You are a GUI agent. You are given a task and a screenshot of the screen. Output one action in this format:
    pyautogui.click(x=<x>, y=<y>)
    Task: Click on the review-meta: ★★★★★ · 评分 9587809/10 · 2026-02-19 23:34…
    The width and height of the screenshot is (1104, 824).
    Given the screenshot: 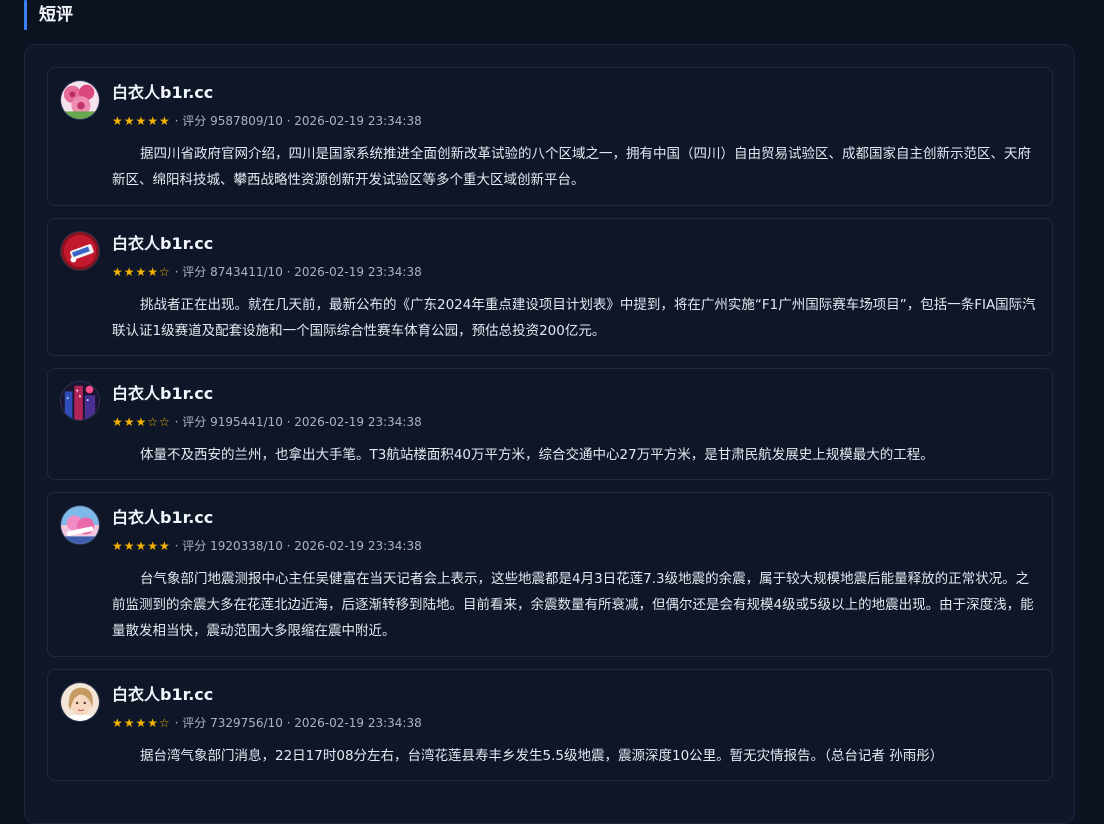 What is the action you would take?
    pyautogui.click(x=267, y=121)
    